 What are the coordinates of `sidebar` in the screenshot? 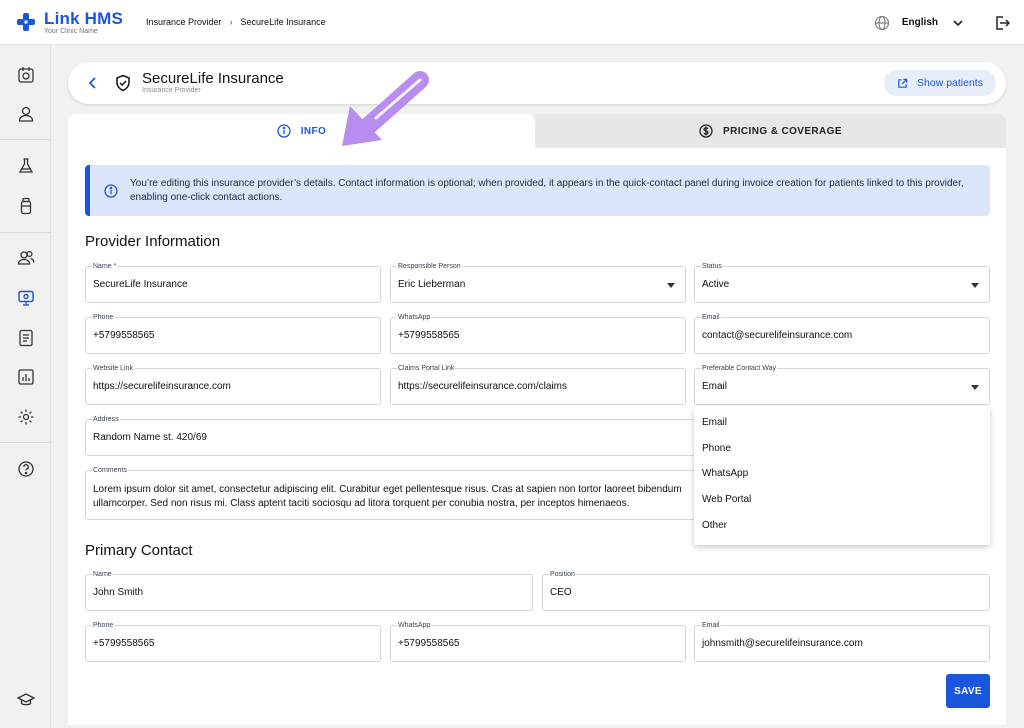 It's located at (25, 386).